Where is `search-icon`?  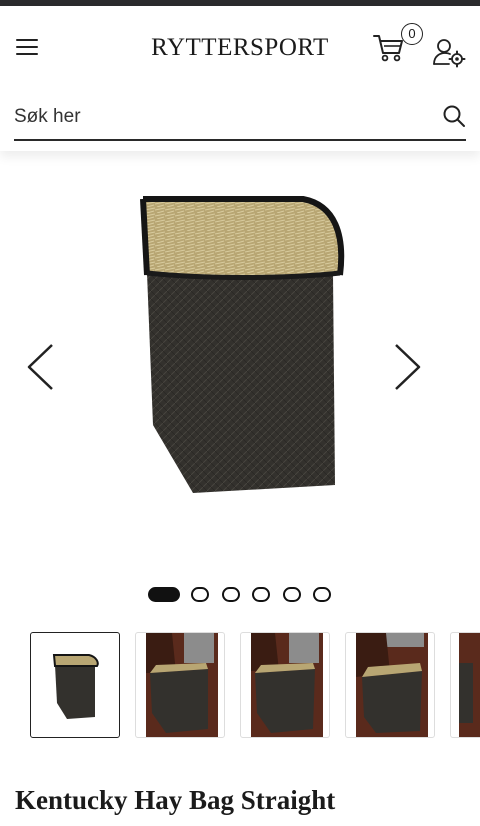 search-icon is located at coordinates (454, 116).